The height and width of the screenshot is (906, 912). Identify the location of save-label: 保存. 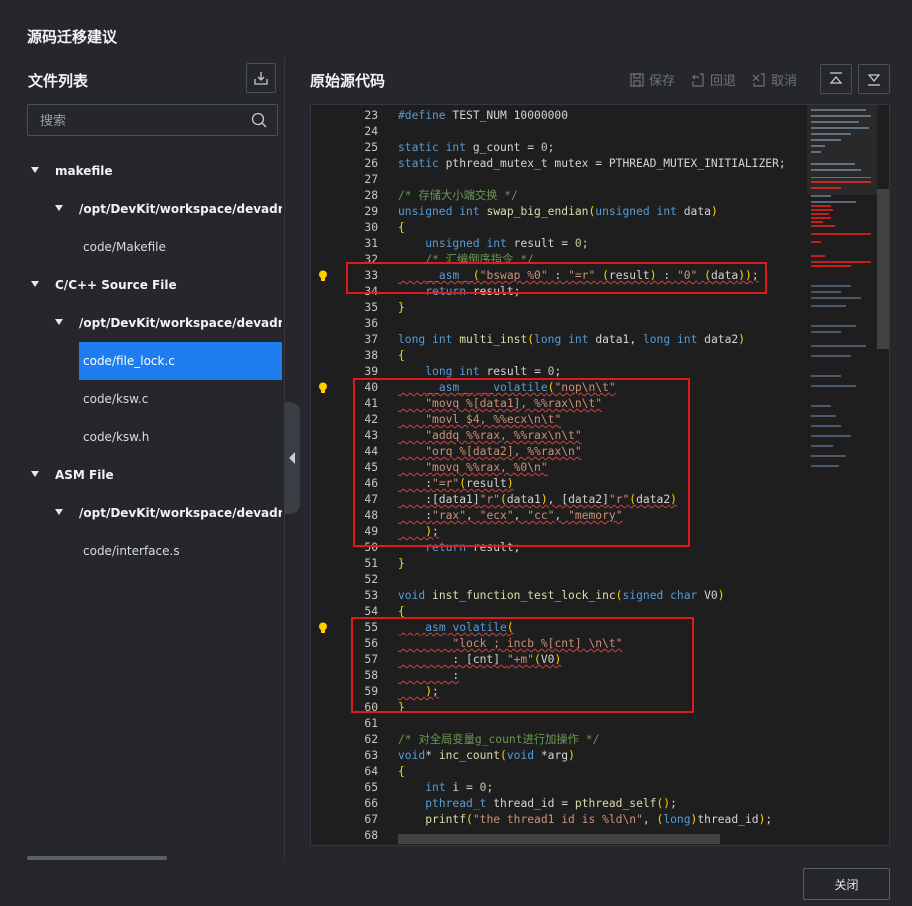
(662, 81).